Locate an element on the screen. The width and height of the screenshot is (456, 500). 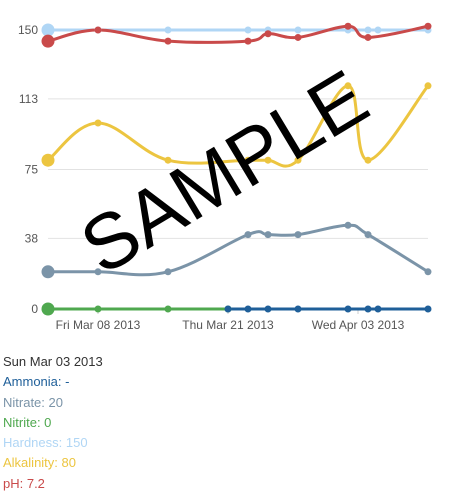
y-tick-label: 75 is located at coordinates (32, 170).